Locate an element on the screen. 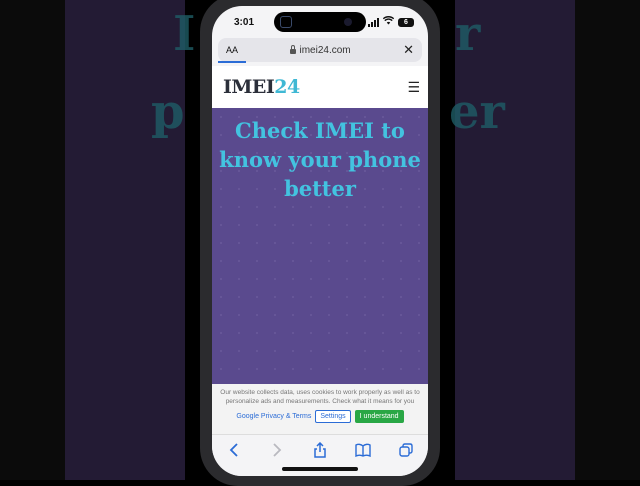 The height and width of the screenshot is (486, 640). background-edge-left is located at coordinates (32, 240).